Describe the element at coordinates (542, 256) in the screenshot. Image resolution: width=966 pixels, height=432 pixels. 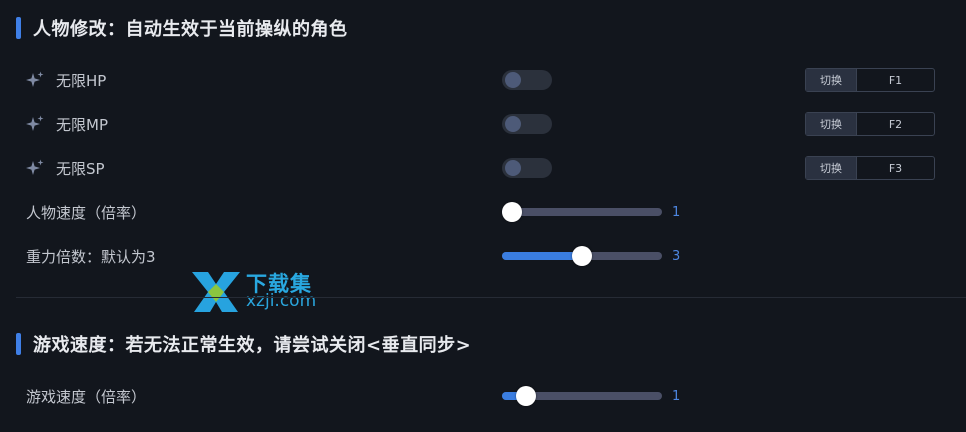
I see `slider-fill` at that location.